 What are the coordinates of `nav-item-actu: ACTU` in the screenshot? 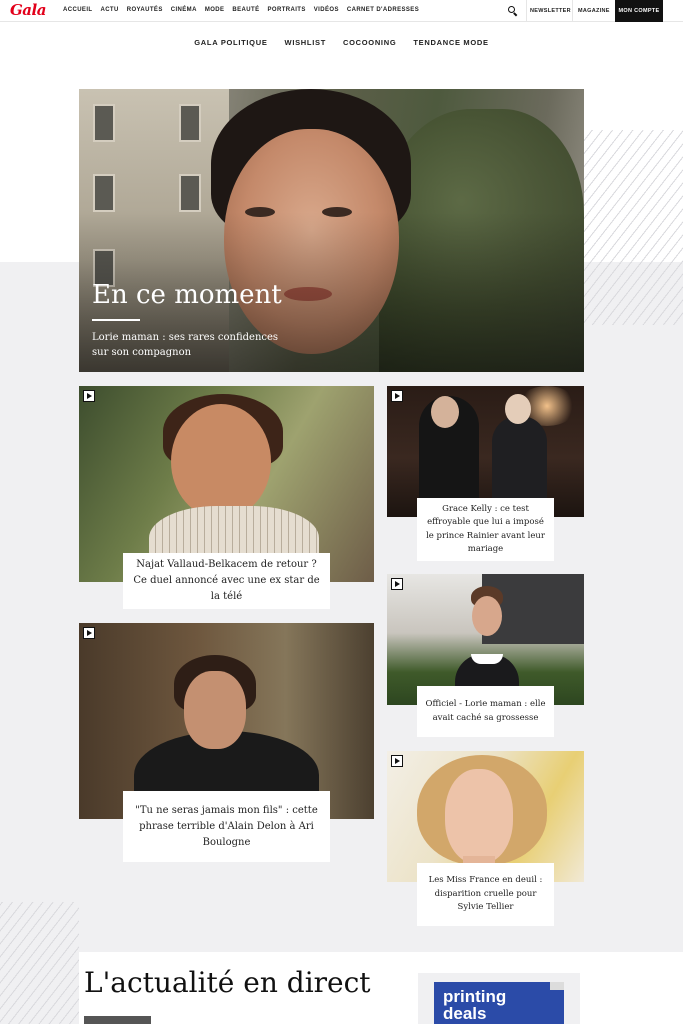 It's located at (109, 10).